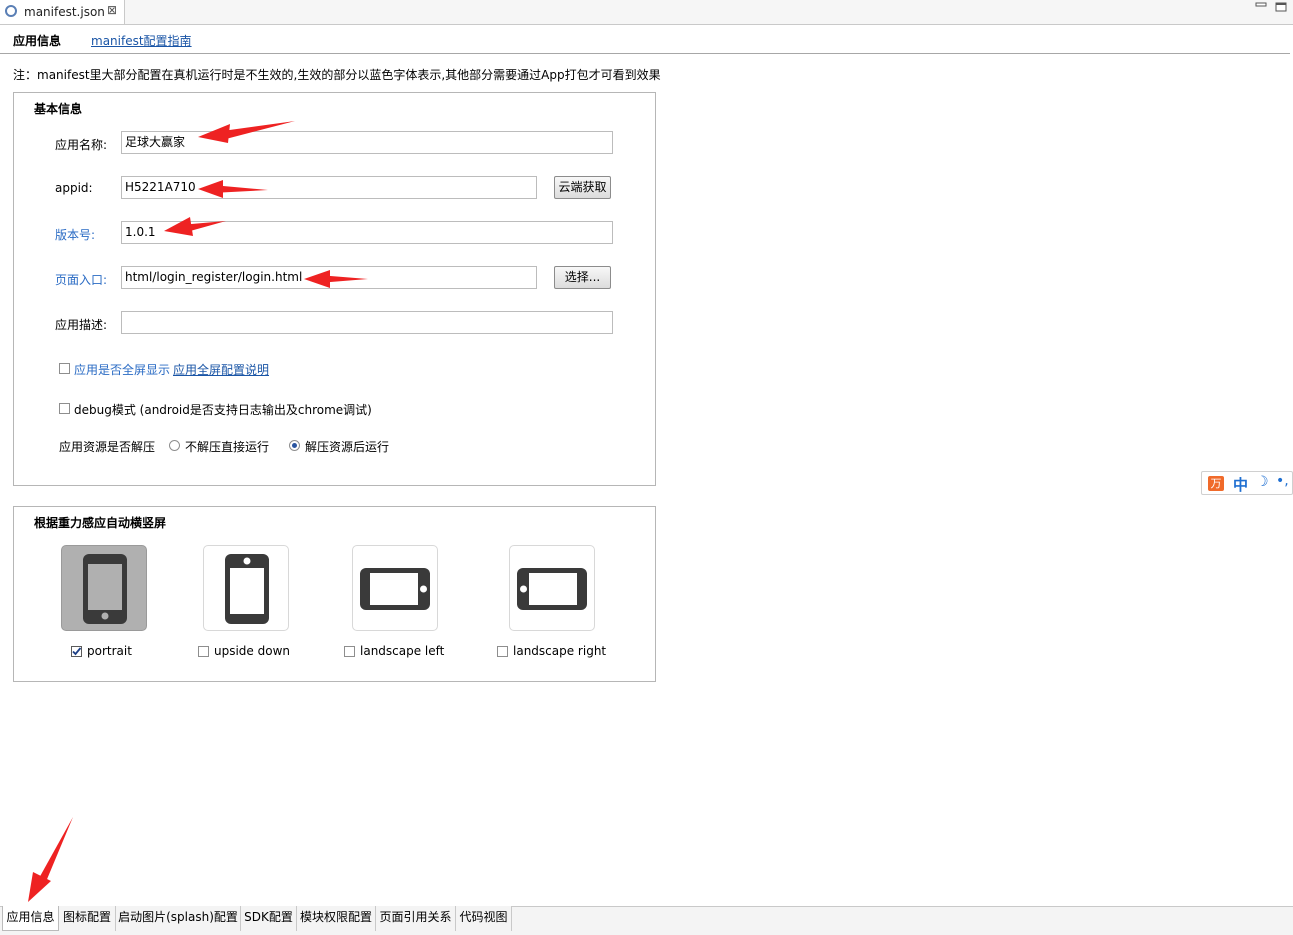 The width and height of the screenshot is (1293, 935). Describe the element at coordinates (1216, 483) in the screenshot. I see `ime-logo-icon: 万` at that location.